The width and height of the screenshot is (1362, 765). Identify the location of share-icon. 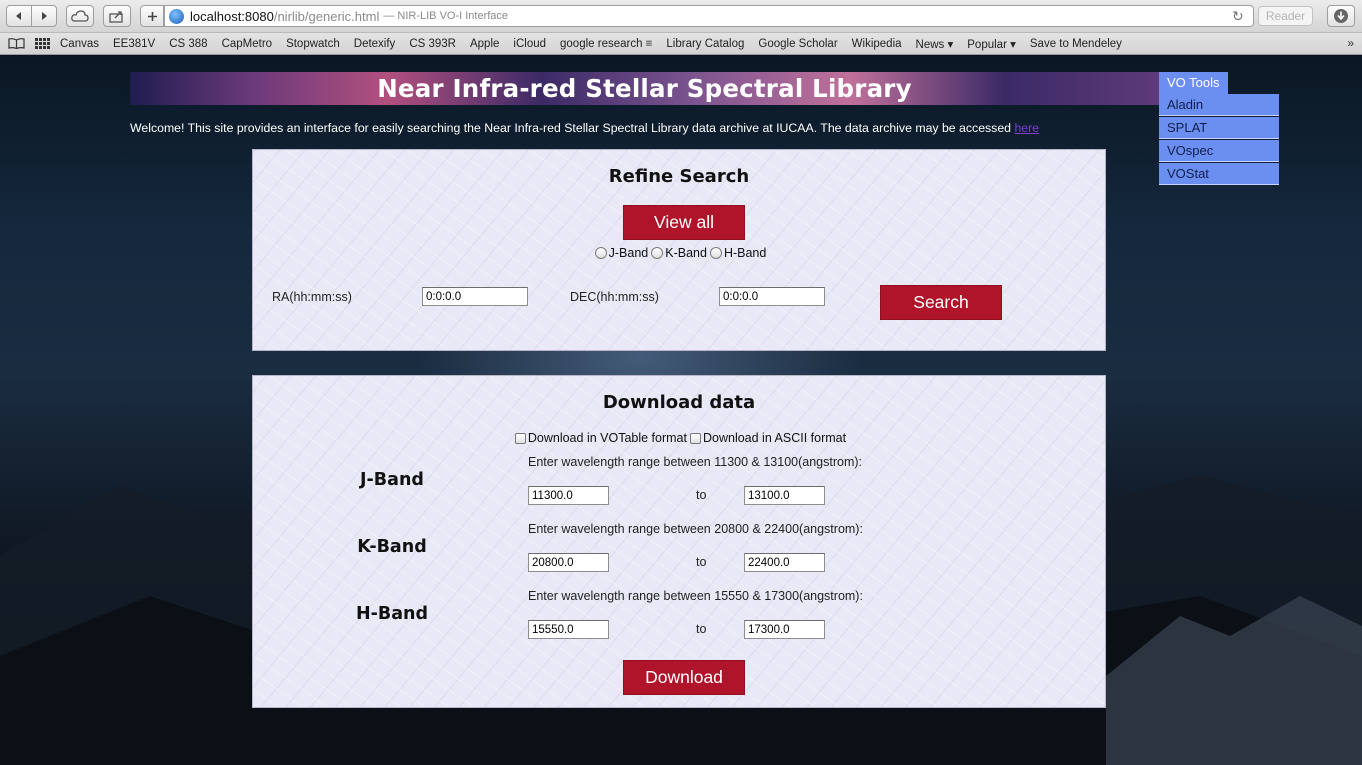
(116, 16).